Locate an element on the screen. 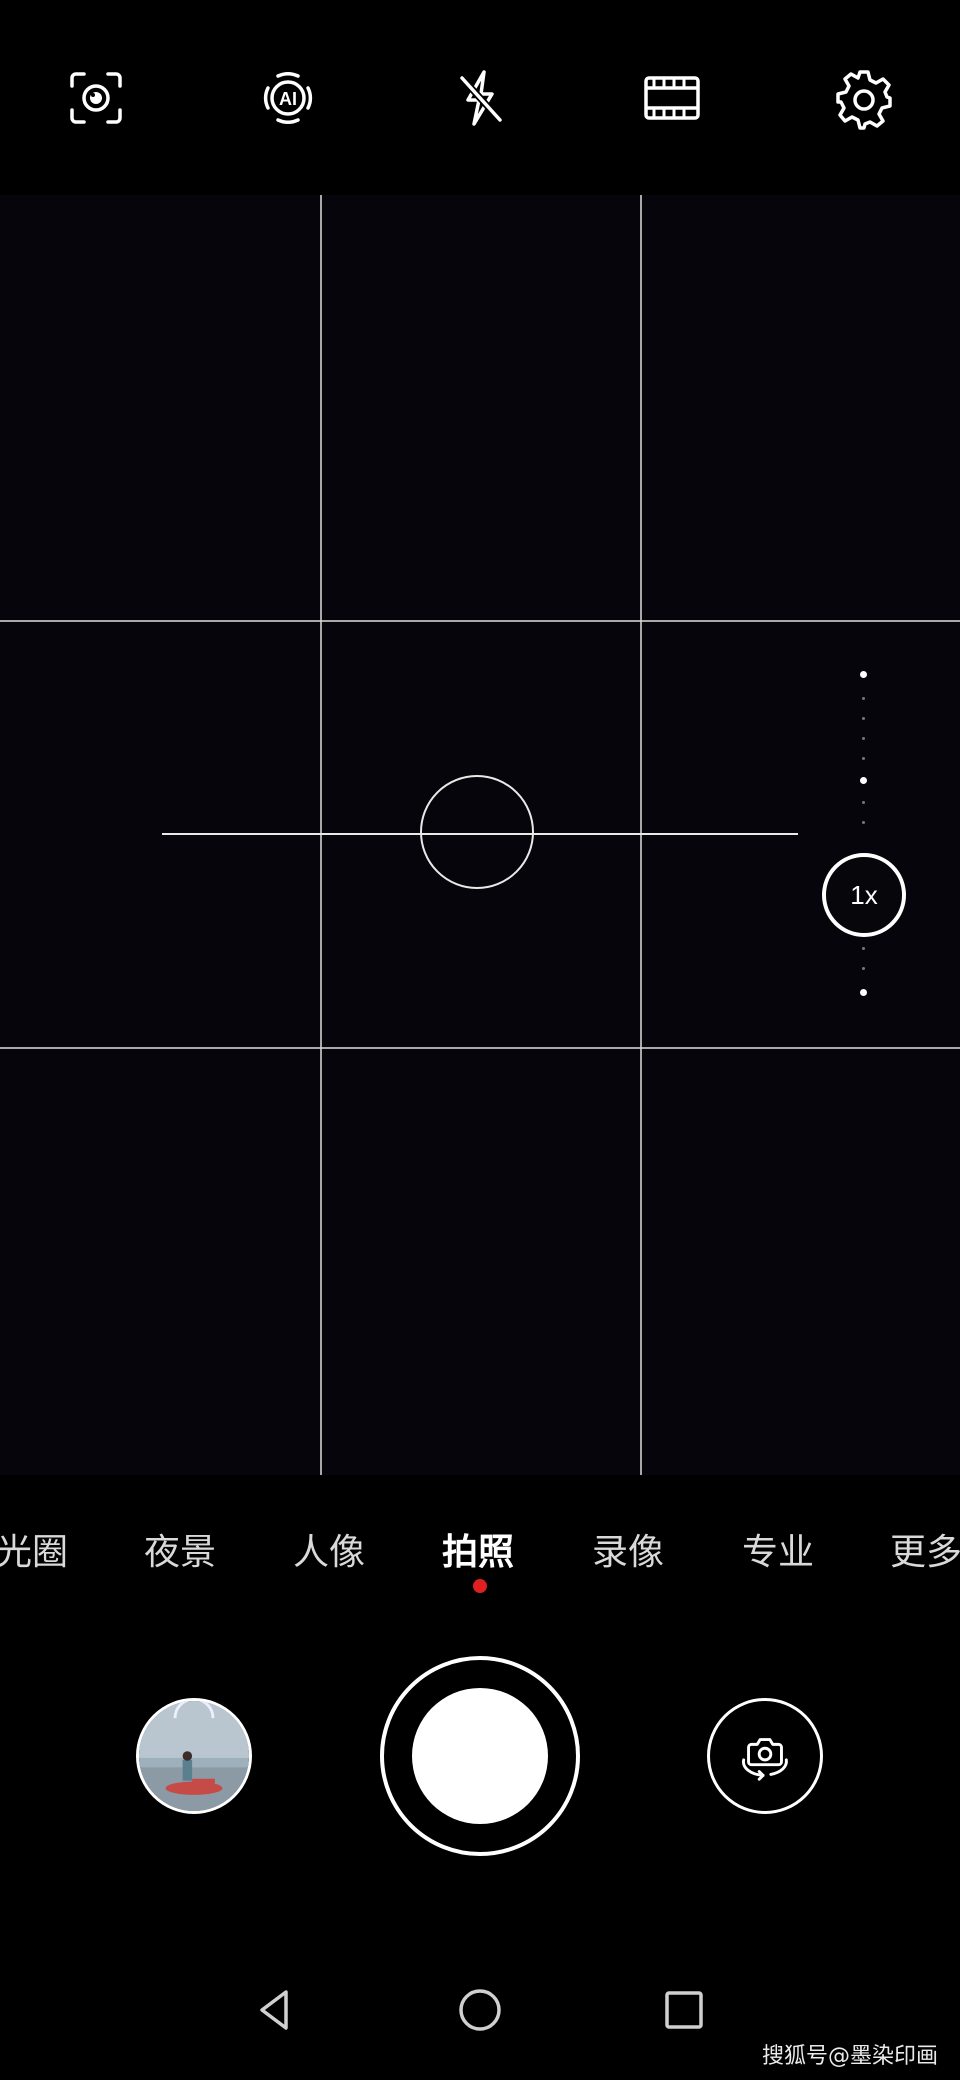  ai-mode-button: AI is located at coordinates (288, 98).